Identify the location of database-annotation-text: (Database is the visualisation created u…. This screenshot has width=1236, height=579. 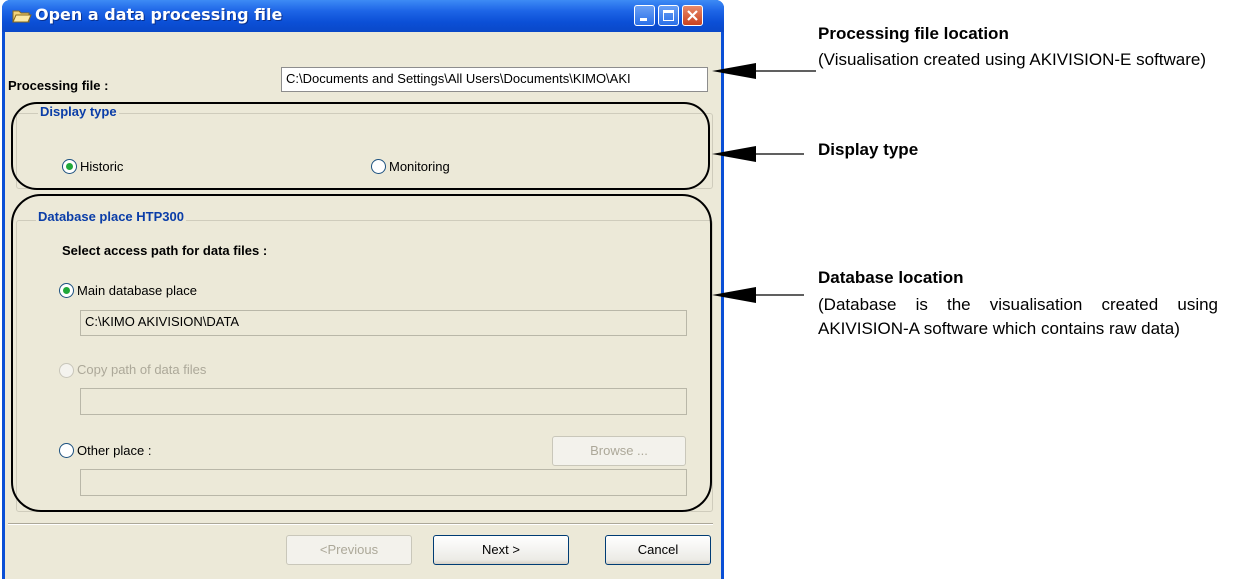
(1018, 316).